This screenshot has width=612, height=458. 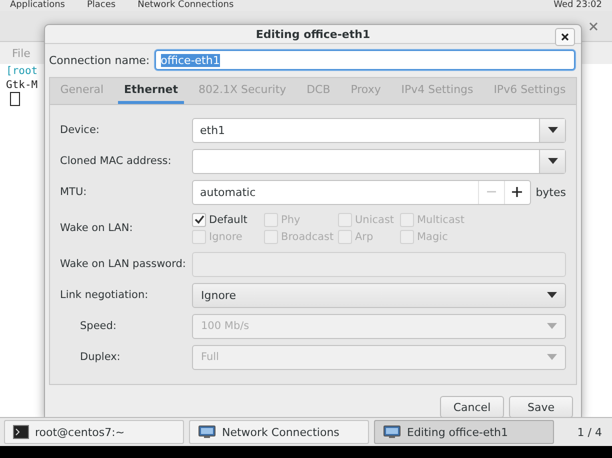 What do you see at coordinates (379, 295) in the screenshot?
I see `dropdown: Ignore` at bounding box center [379, 295].